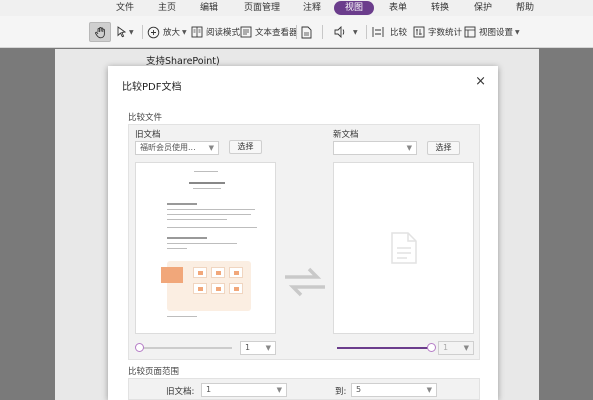 This screenshot has width=593, height=400. Describe the element at coordinates (154, 372) in the screenshot. I see `page-range-label: 比较页面范围` at that location.